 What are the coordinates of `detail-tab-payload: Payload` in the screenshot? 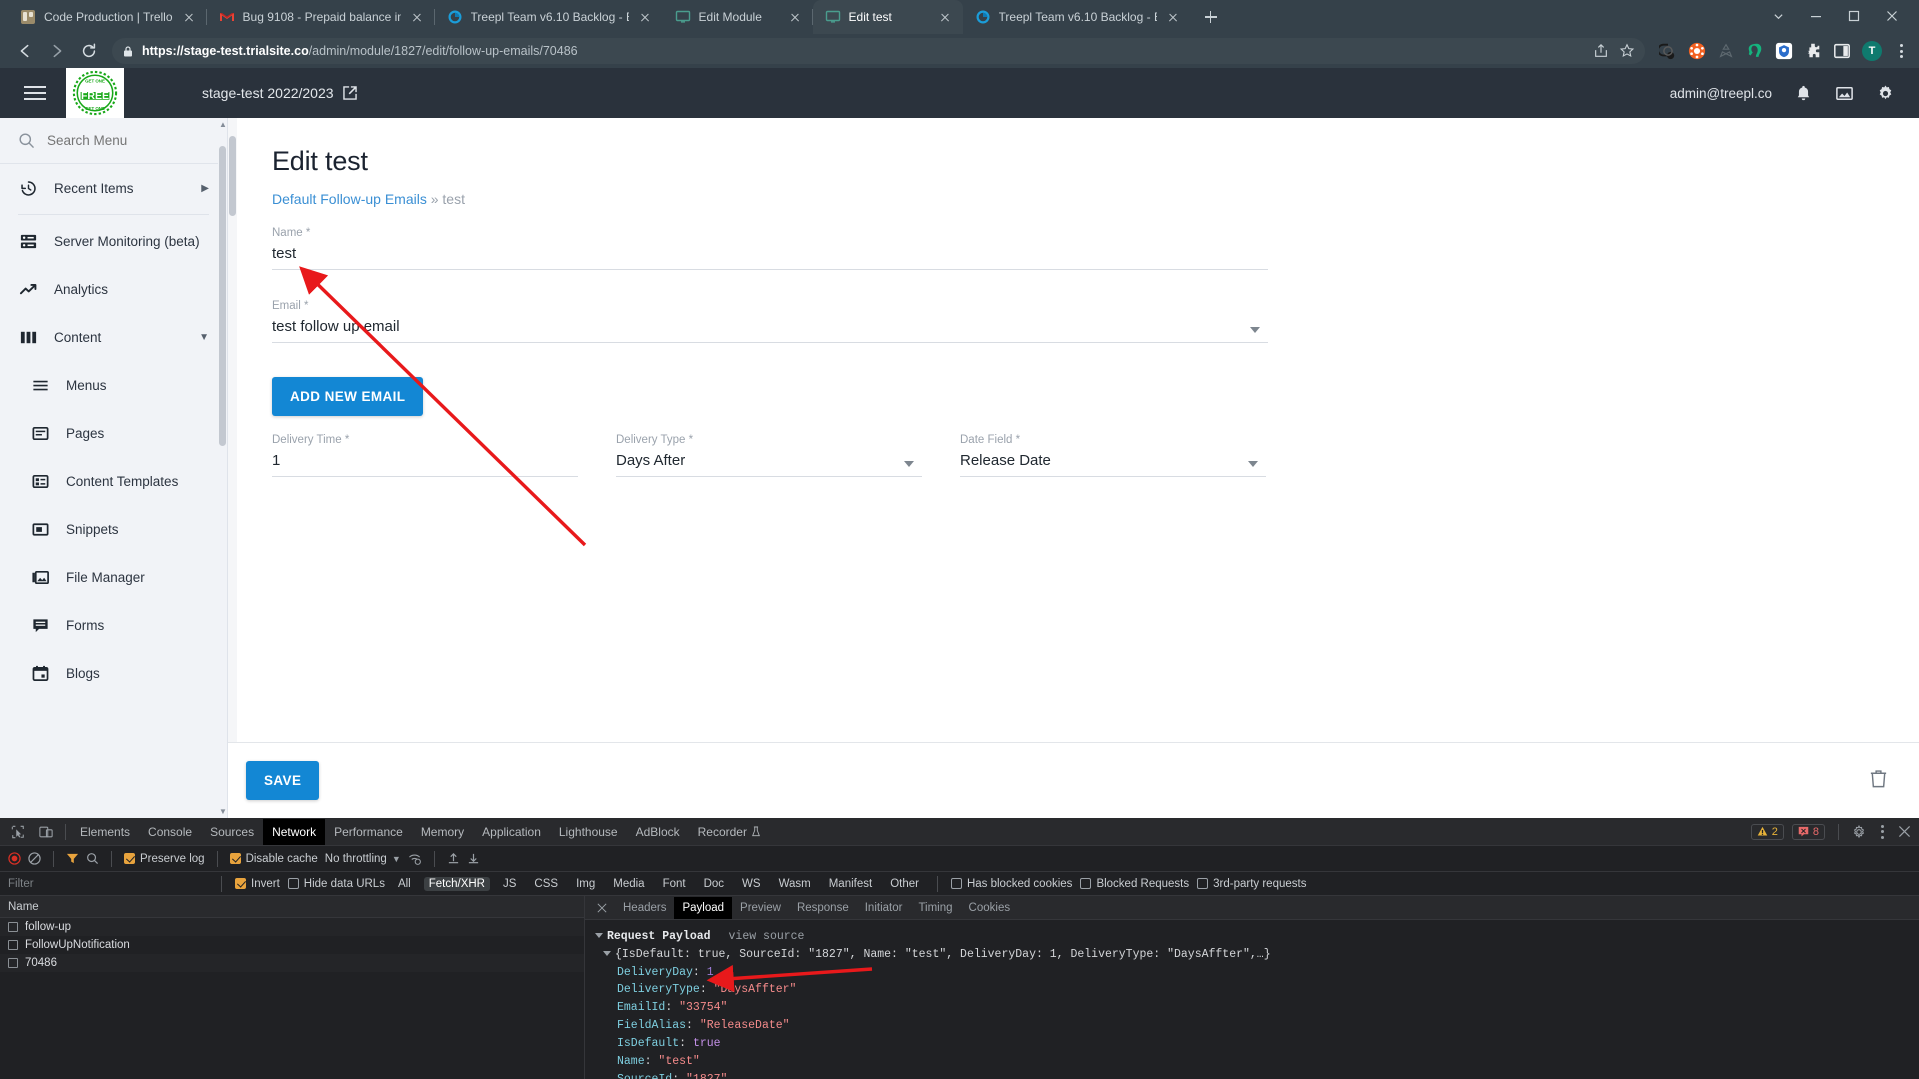 It's located at (703, 907).